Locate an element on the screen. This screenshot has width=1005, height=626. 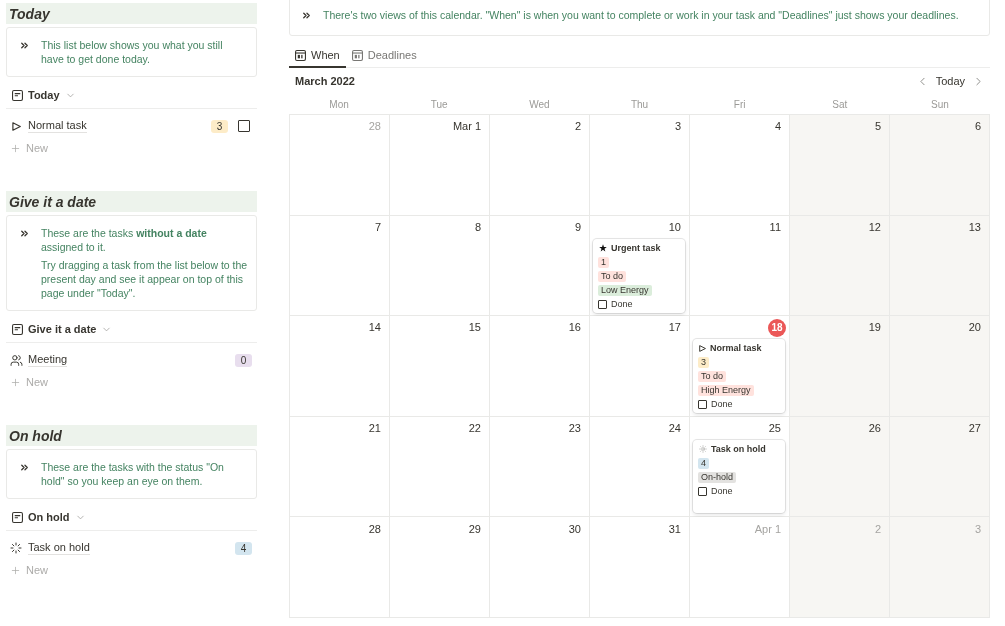
weekday-label: Fri is located at coordinates (739, 104).